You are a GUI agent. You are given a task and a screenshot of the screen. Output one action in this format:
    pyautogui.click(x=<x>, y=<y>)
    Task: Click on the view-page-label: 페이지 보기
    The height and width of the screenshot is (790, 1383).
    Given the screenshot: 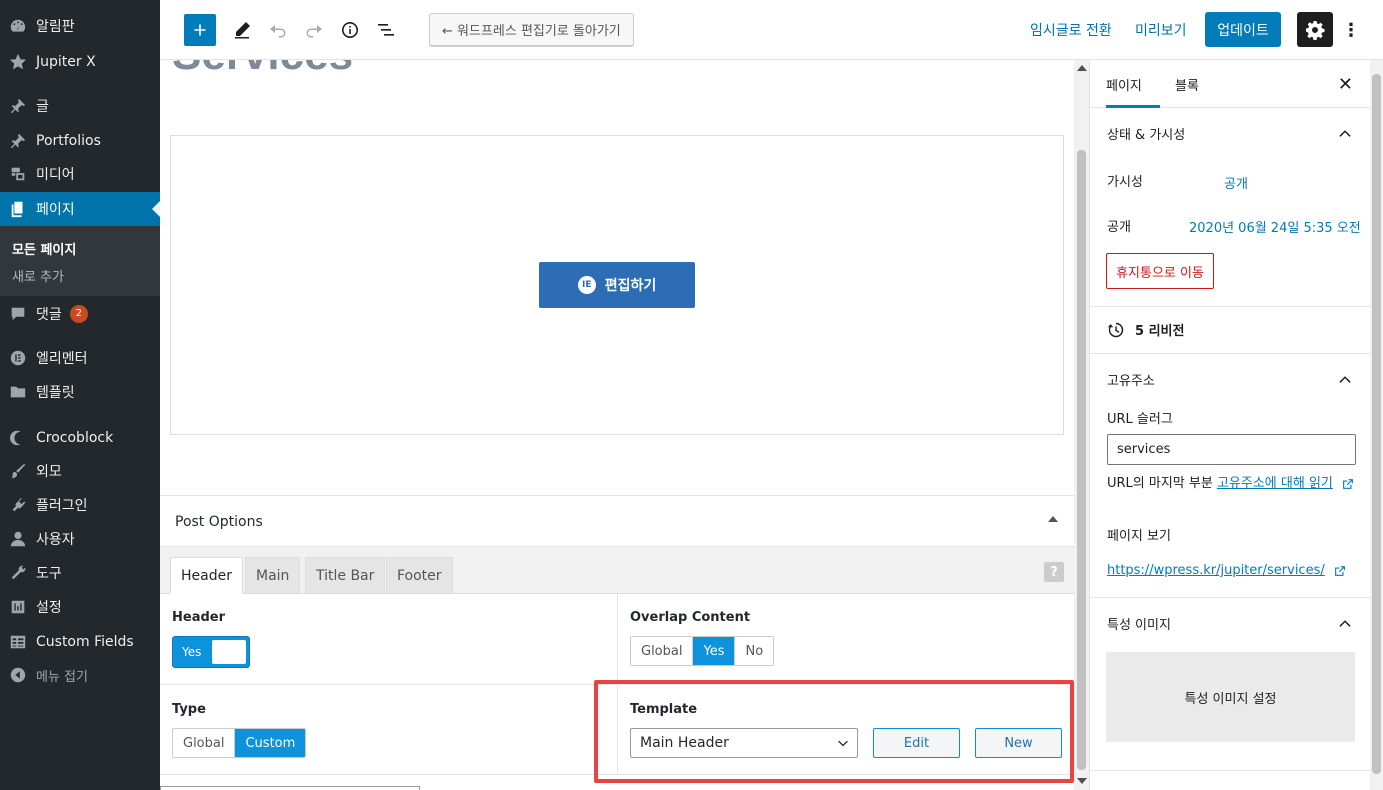 What is the action you would take?
    pyautogui.click(x=1139, y=536)
    